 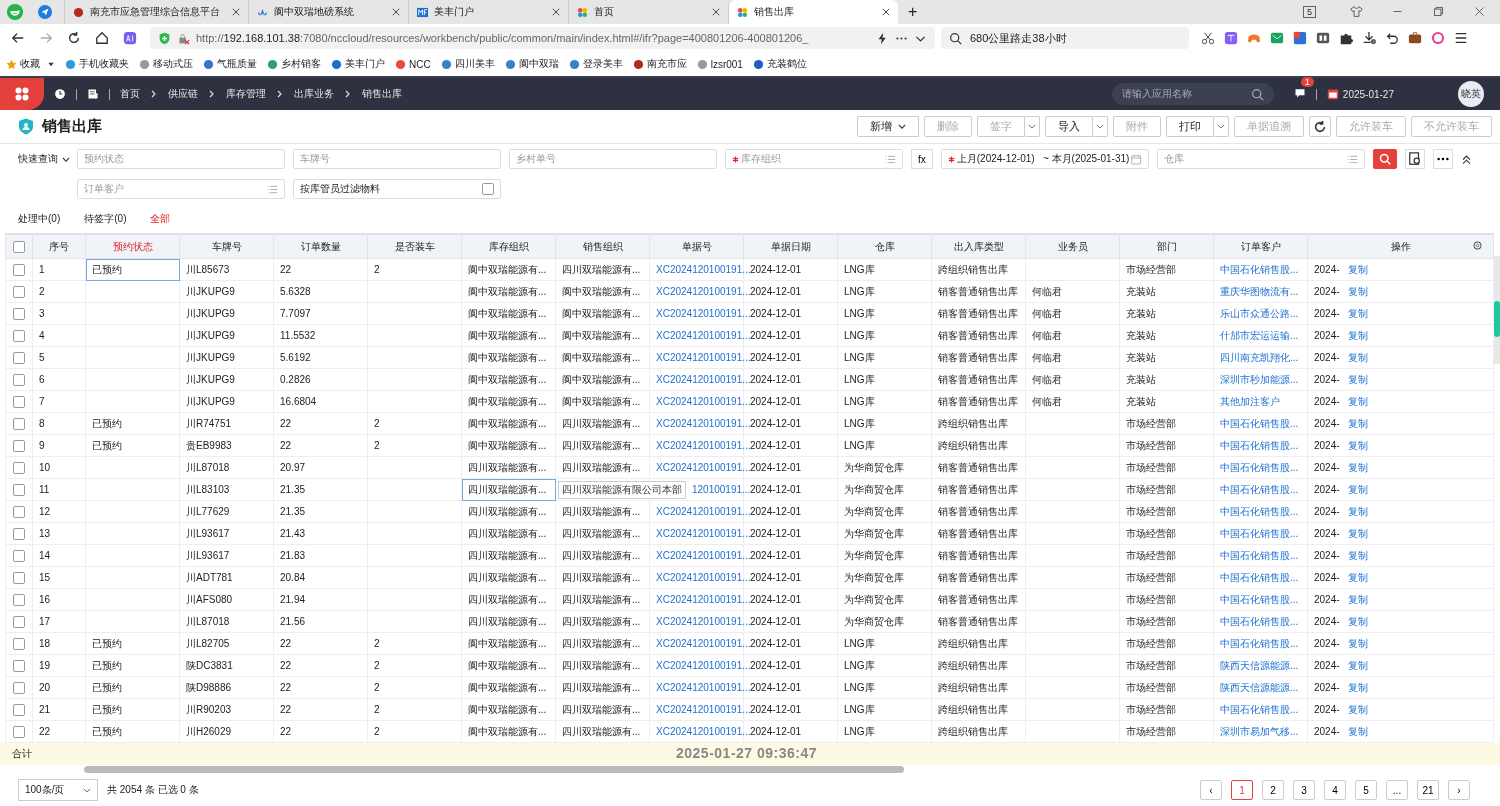 What do you see at coordinates (1323, 38) in the screenshot?
I see `book-icon` at bounding box center [1323, 38].